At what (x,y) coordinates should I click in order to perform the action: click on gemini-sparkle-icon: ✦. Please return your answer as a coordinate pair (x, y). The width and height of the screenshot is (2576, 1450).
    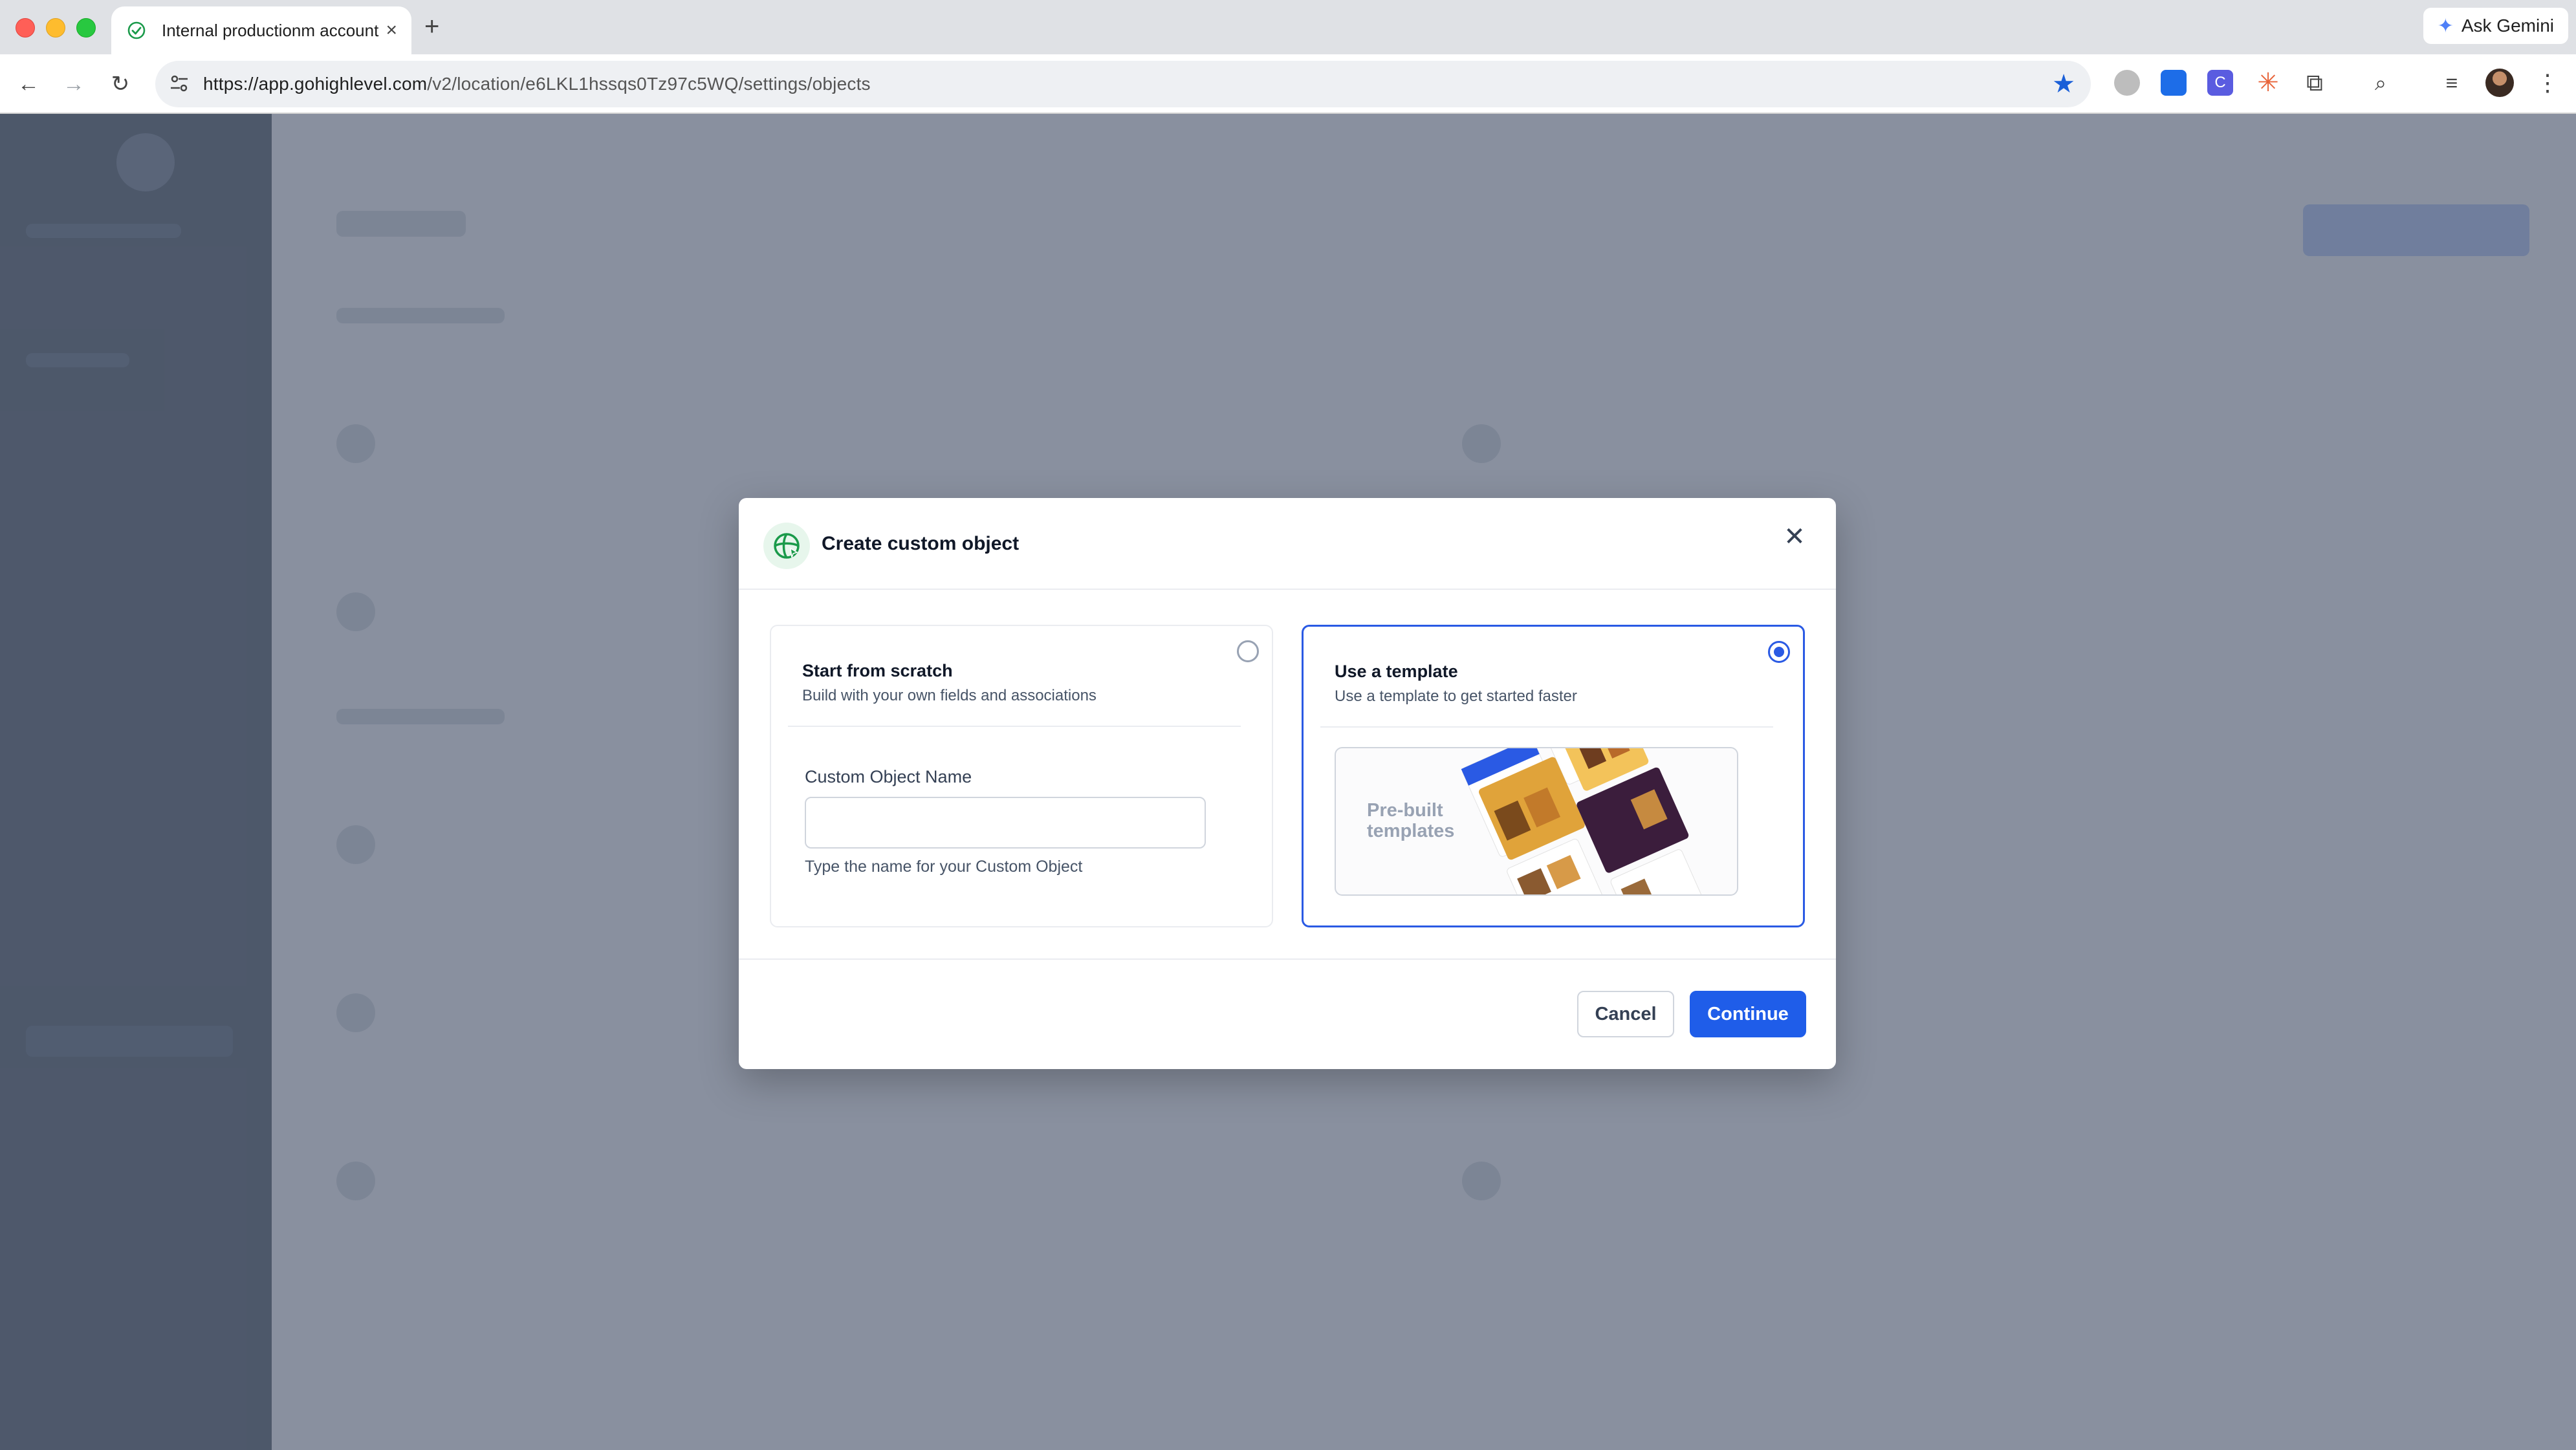
    Looking at the image, I should click on (2445, 26).